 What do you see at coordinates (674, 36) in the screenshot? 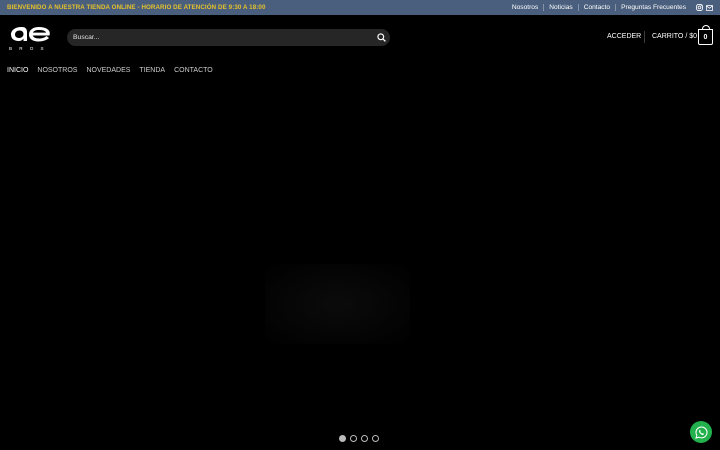
I see `cart-link: CARRITO / $0` at bounding box center [674, 36].